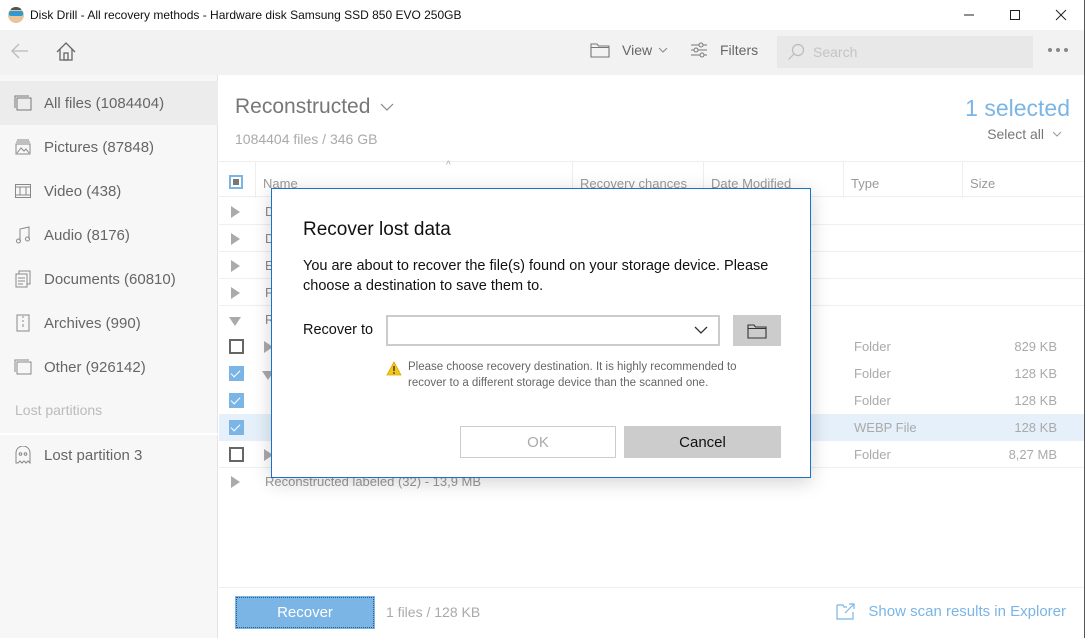 This screenshot has height=638, width=1085. Describe the element at coordinates (23, 279) in the screenshot. I see `documents-icon` at that location.